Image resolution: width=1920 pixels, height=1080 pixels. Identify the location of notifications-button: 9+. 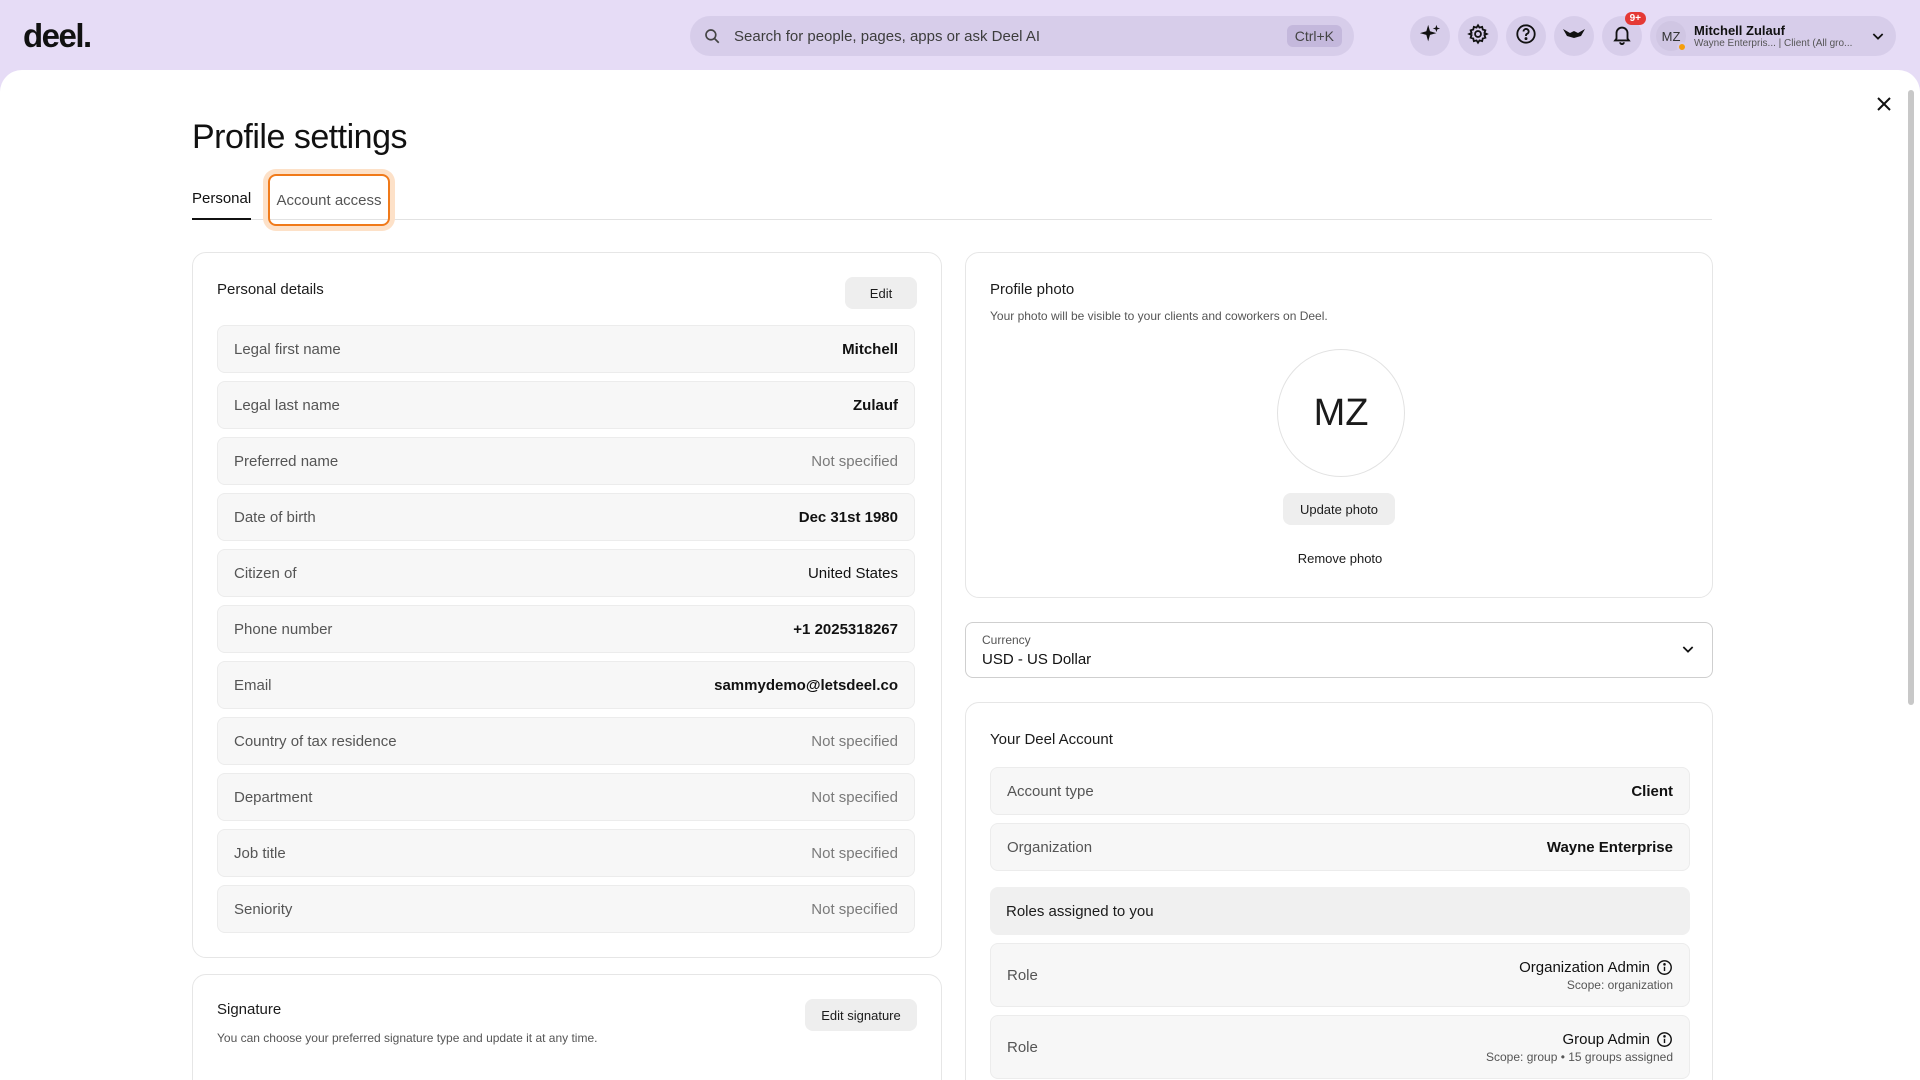
(1624, 34).